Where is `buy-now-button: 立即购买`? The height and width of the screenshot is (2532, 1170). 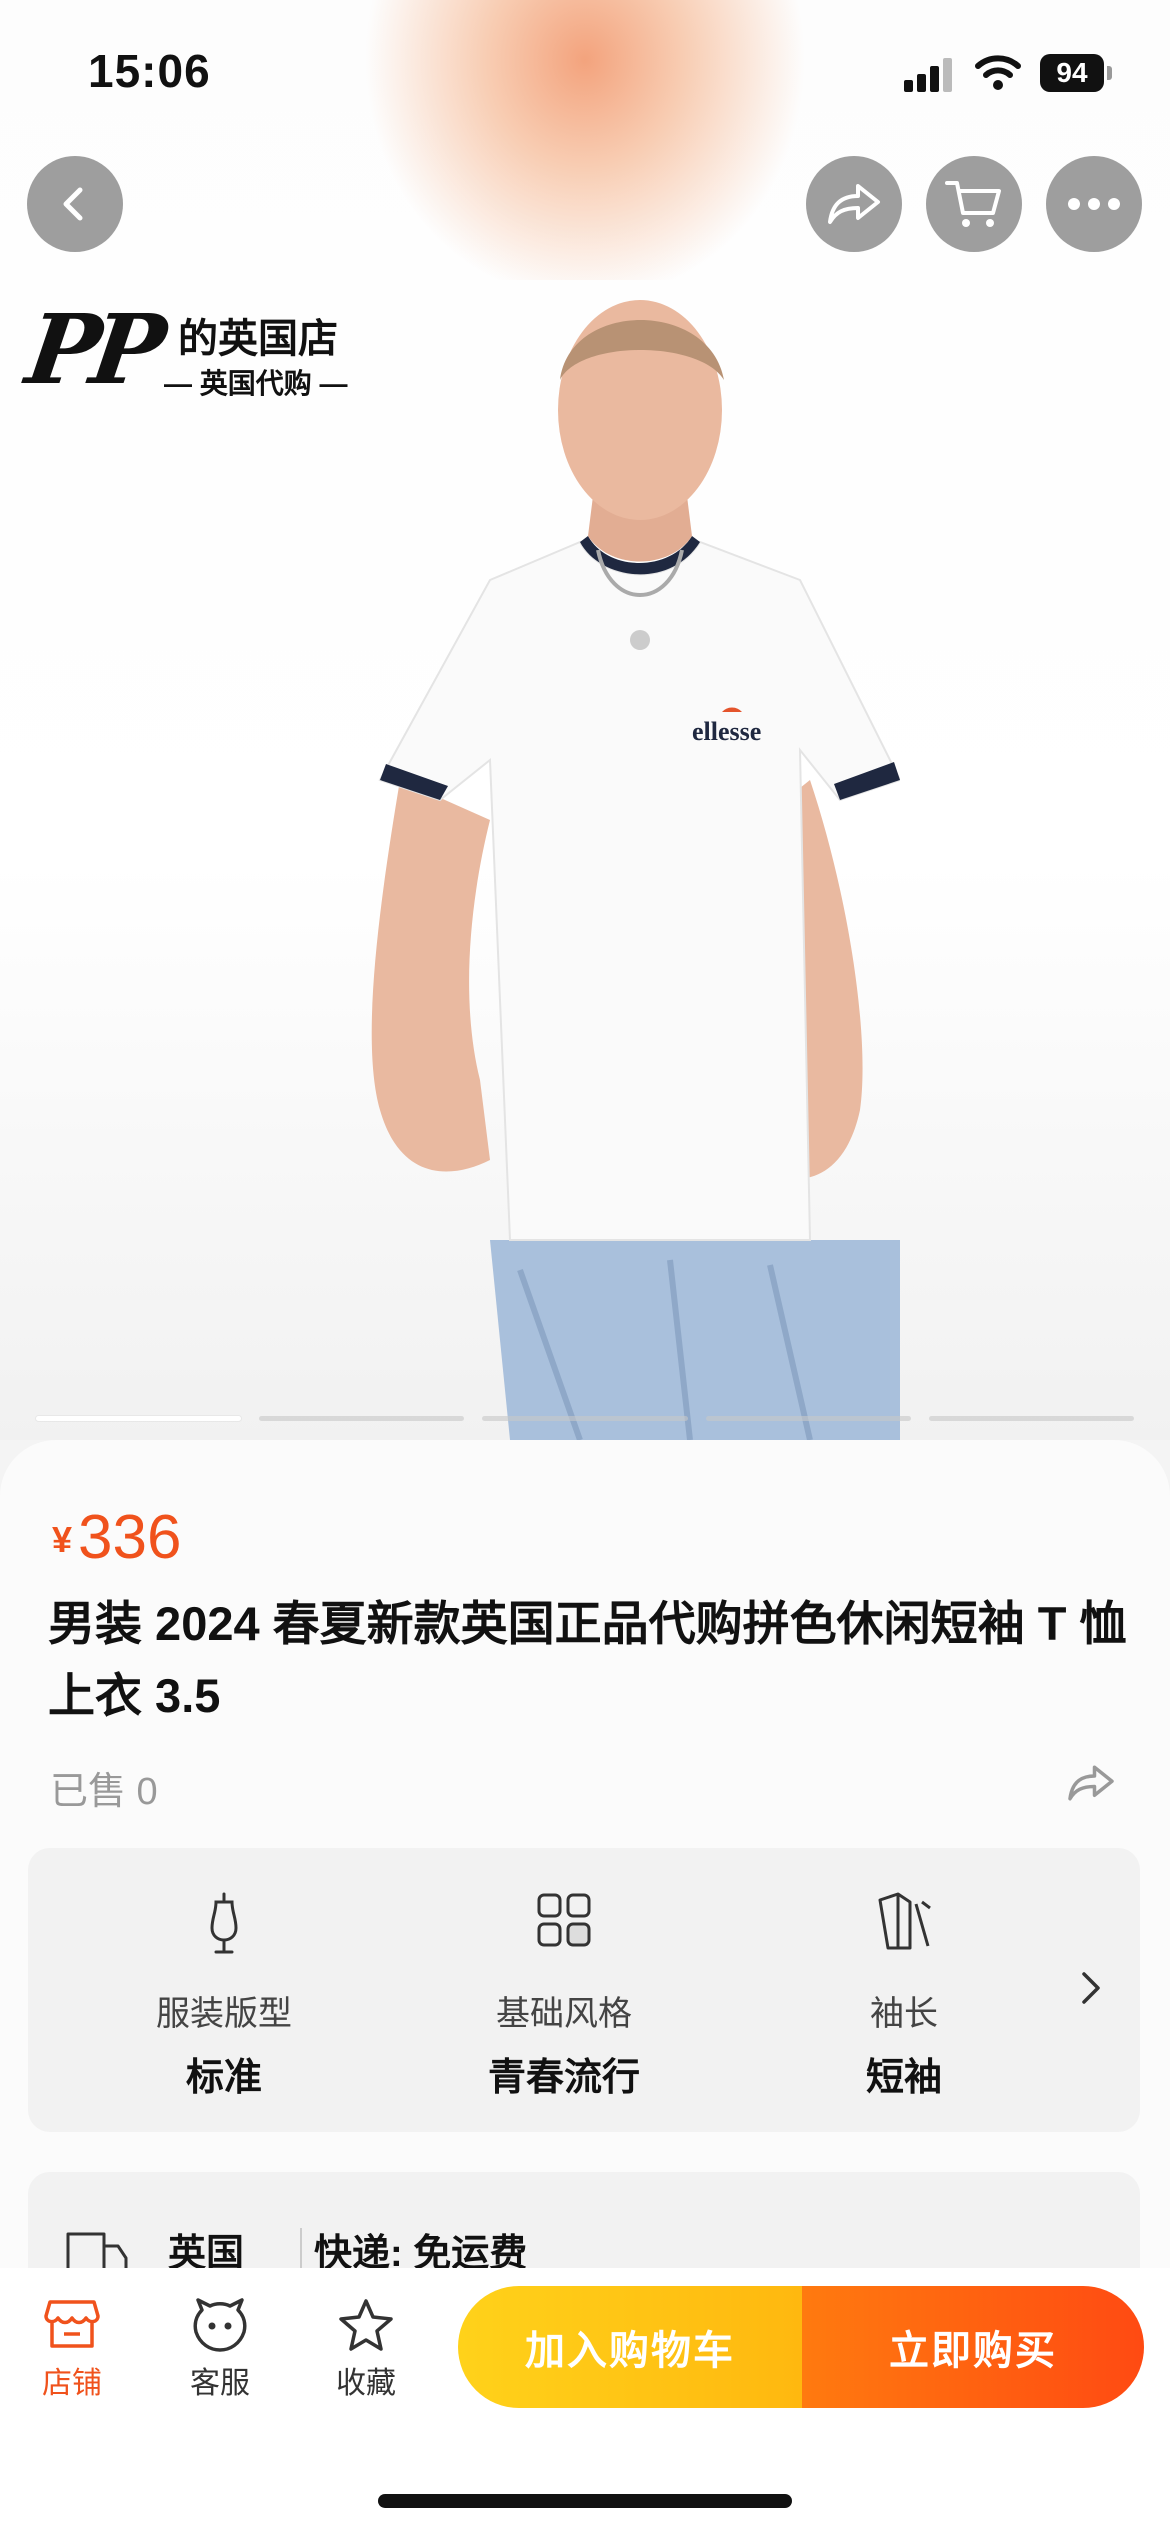 buy-now-button: 立即购买 is located at coordinates (973, 2347).